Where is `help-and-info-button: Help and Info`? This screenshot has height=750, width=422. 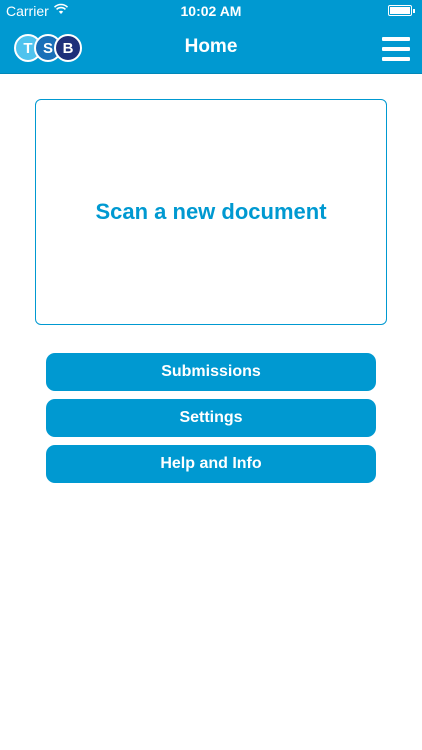
help-and-info-button: Help and Info is located at coordinates (211, 464).